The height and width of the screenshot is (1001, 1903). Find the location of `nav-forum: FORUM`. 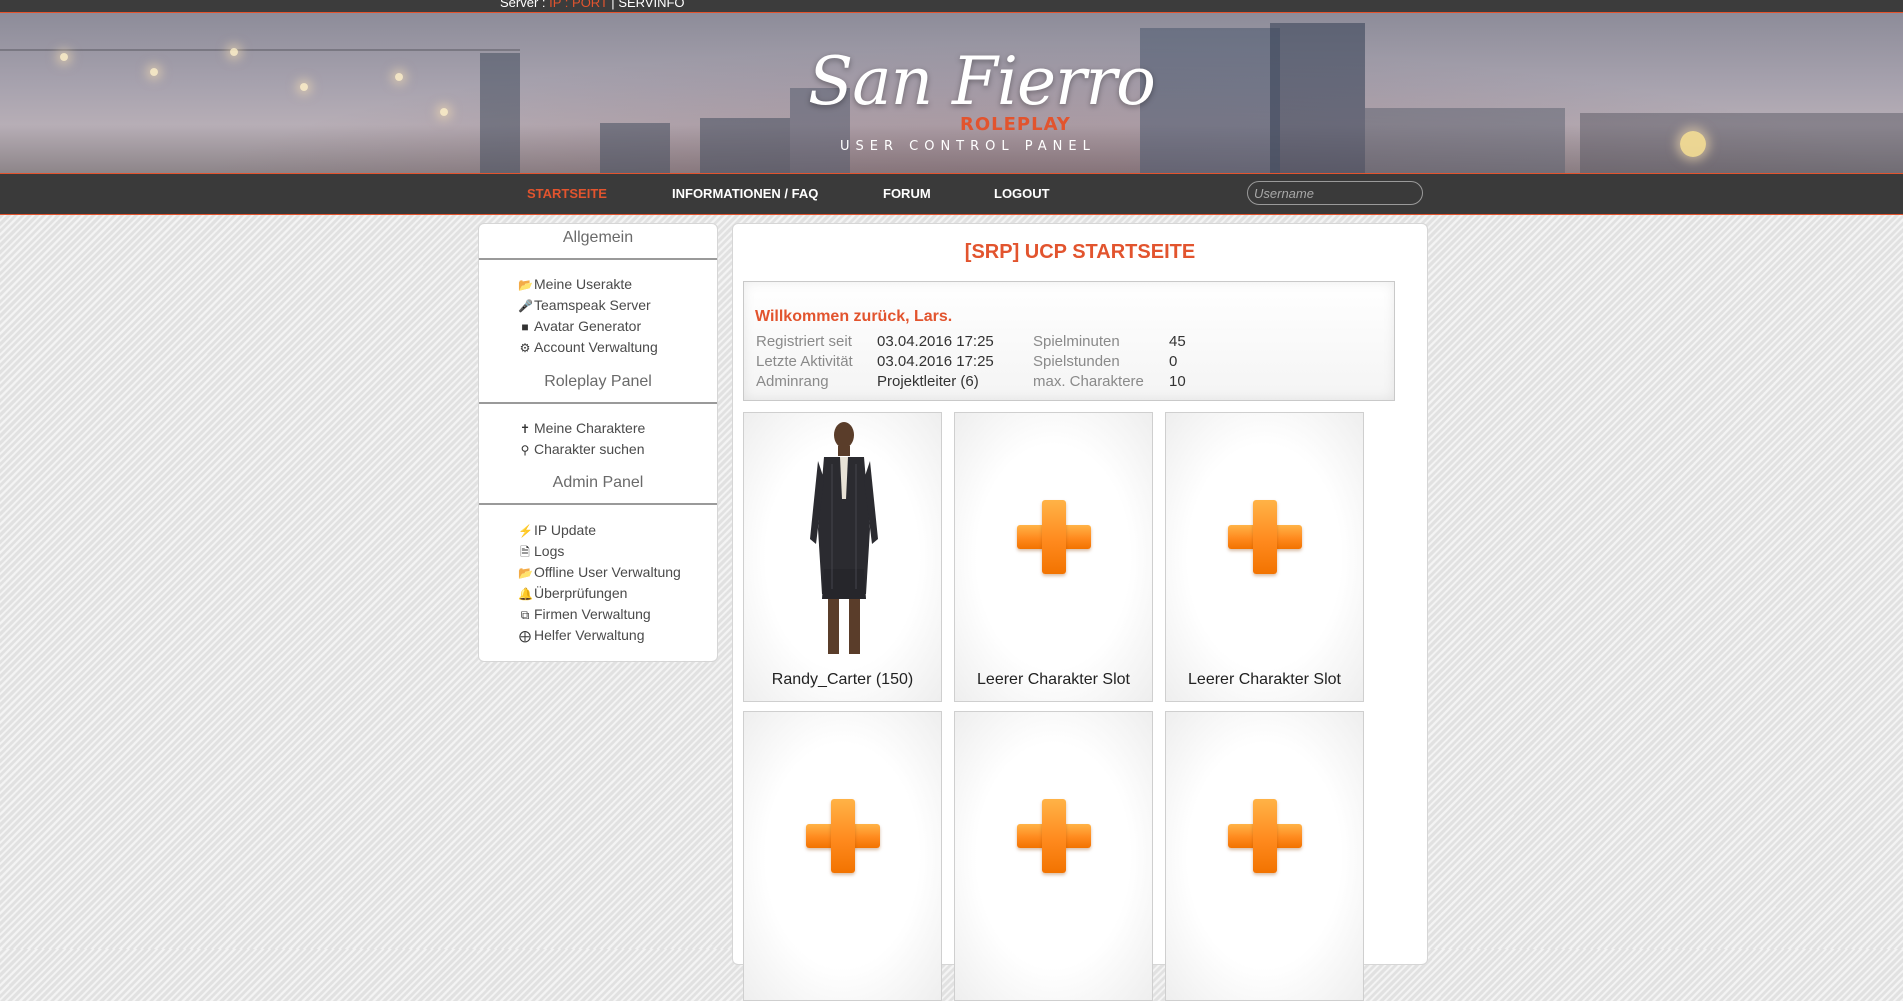

nav-forum: FORUM is located at coordinates (907, 193).